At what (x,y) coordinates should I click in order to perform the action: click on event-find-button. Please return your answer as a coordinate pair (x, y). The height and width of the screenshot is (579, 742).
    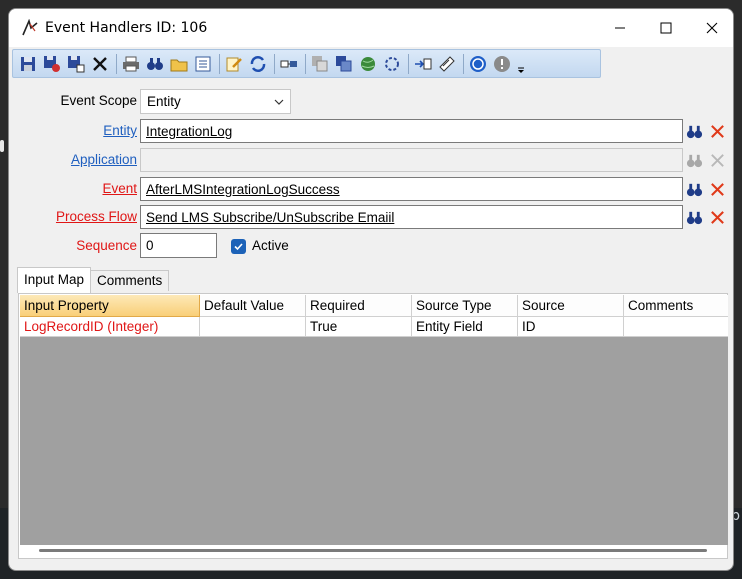
    Looking at the image, I should click on (694, 189).